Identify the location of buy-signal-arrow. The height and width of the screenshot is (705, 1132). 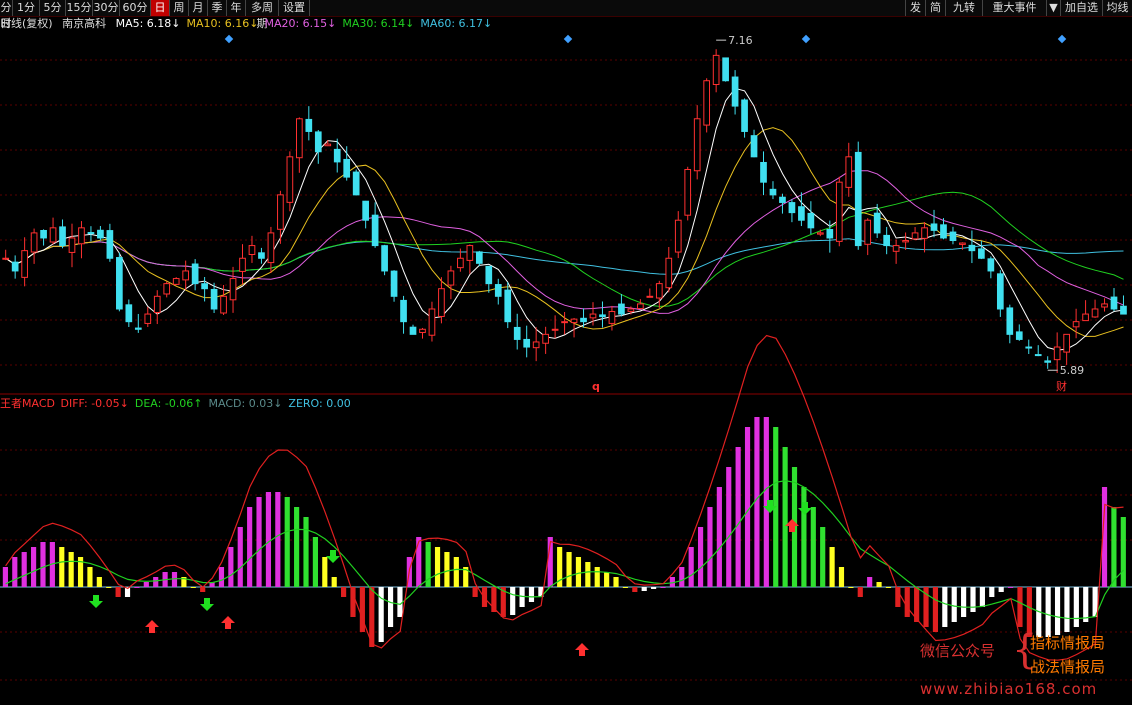
(96, 601).